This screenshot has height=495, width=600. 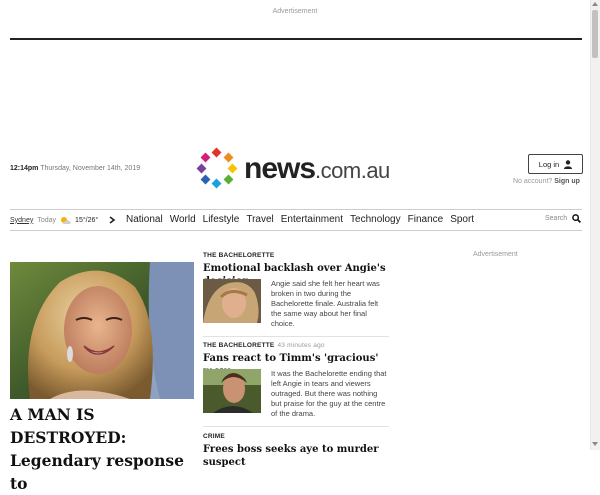 I want to click on nav-bottom-divider, so click(x=296, y=230).